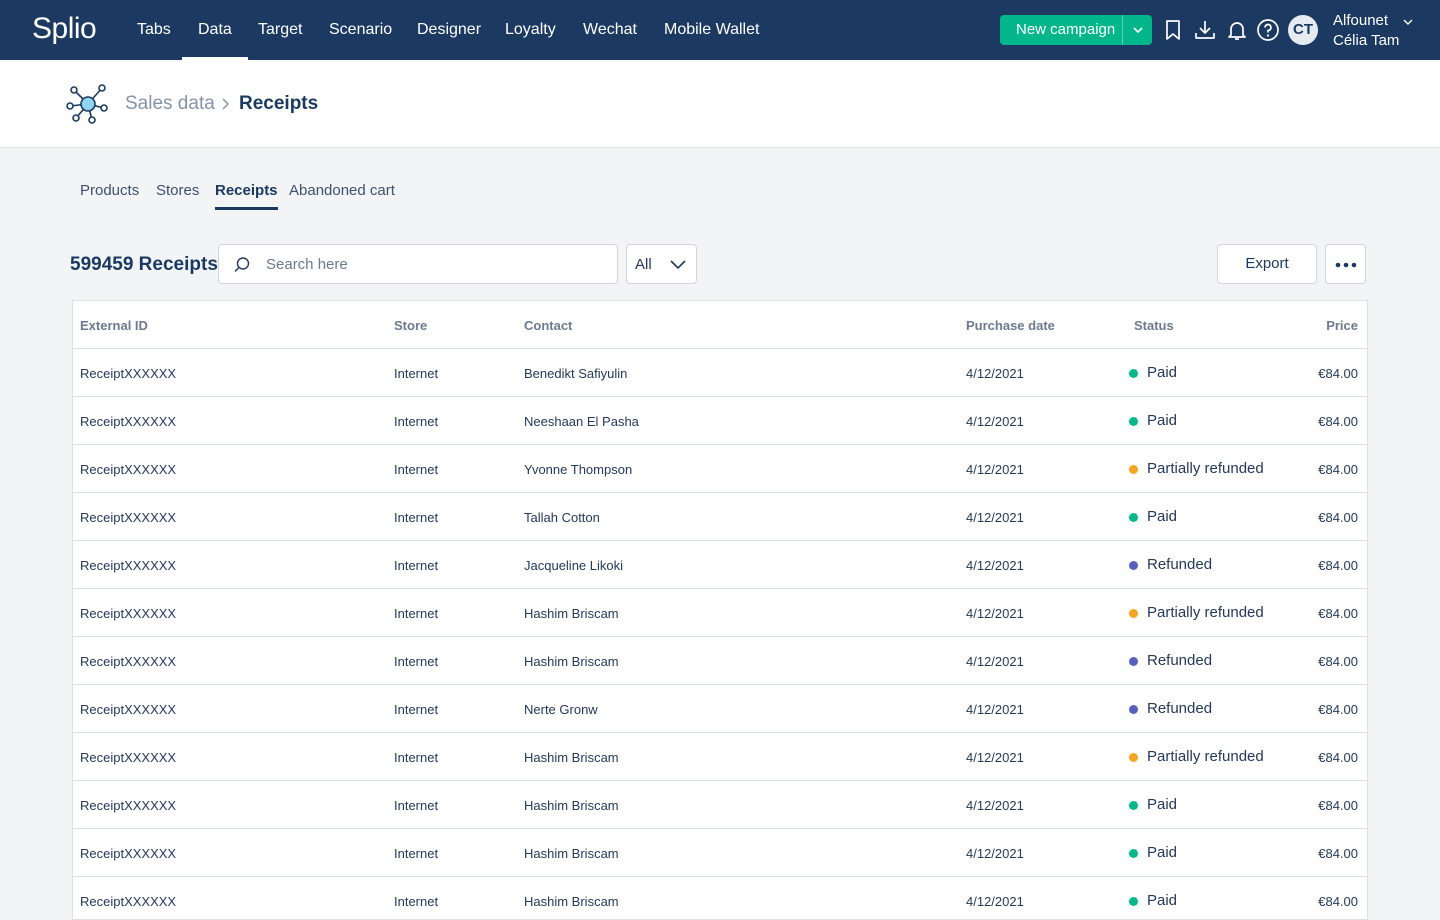 This screenshot has width=1440, height=920. I want to click on breadcrumb-parent: Sales data, so click(170, 104).